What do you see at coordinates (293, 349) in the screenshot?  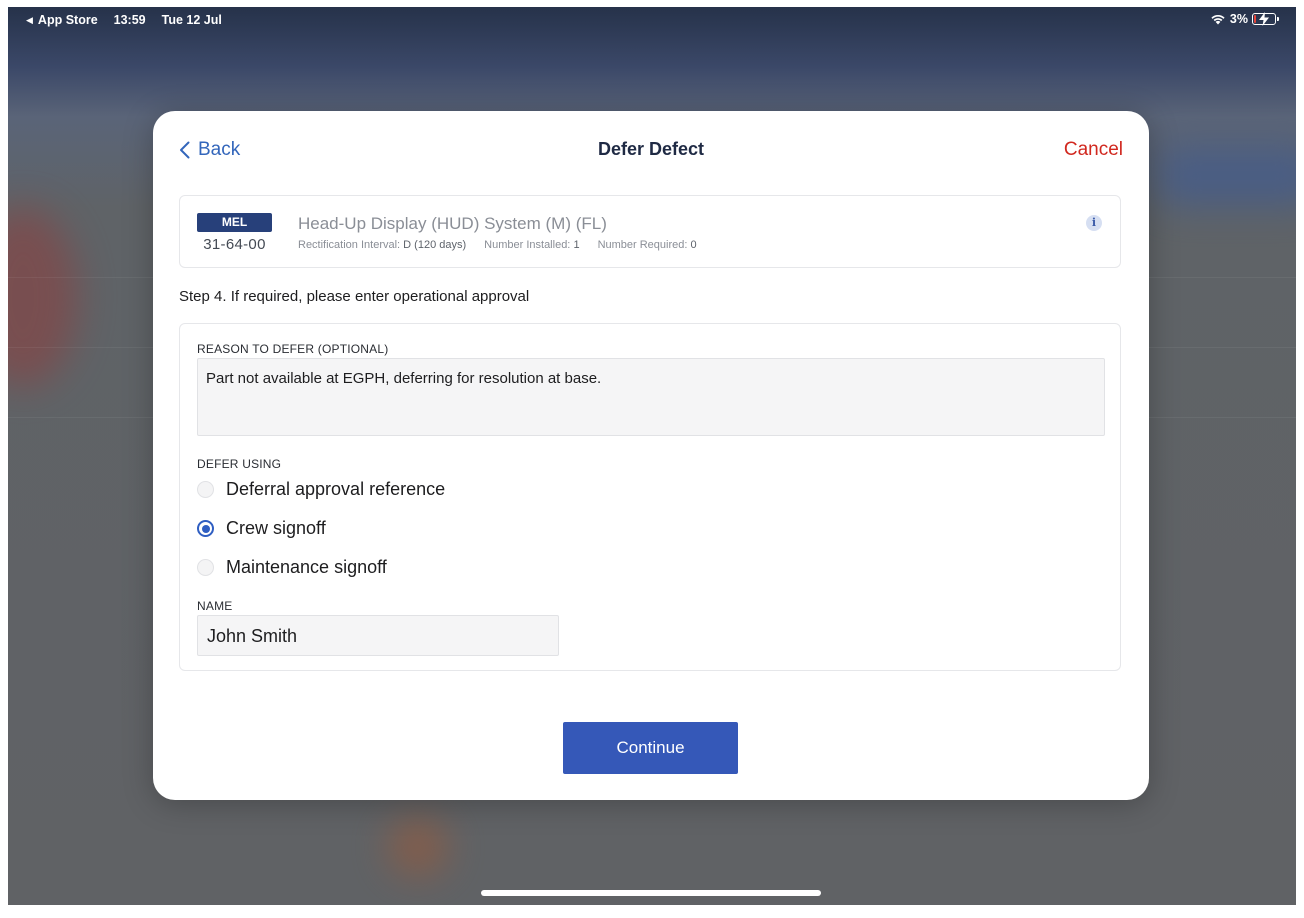 I see `reason-label: REASON TO DEFER (OPTIONAL)` at bounding box center [293, 349].